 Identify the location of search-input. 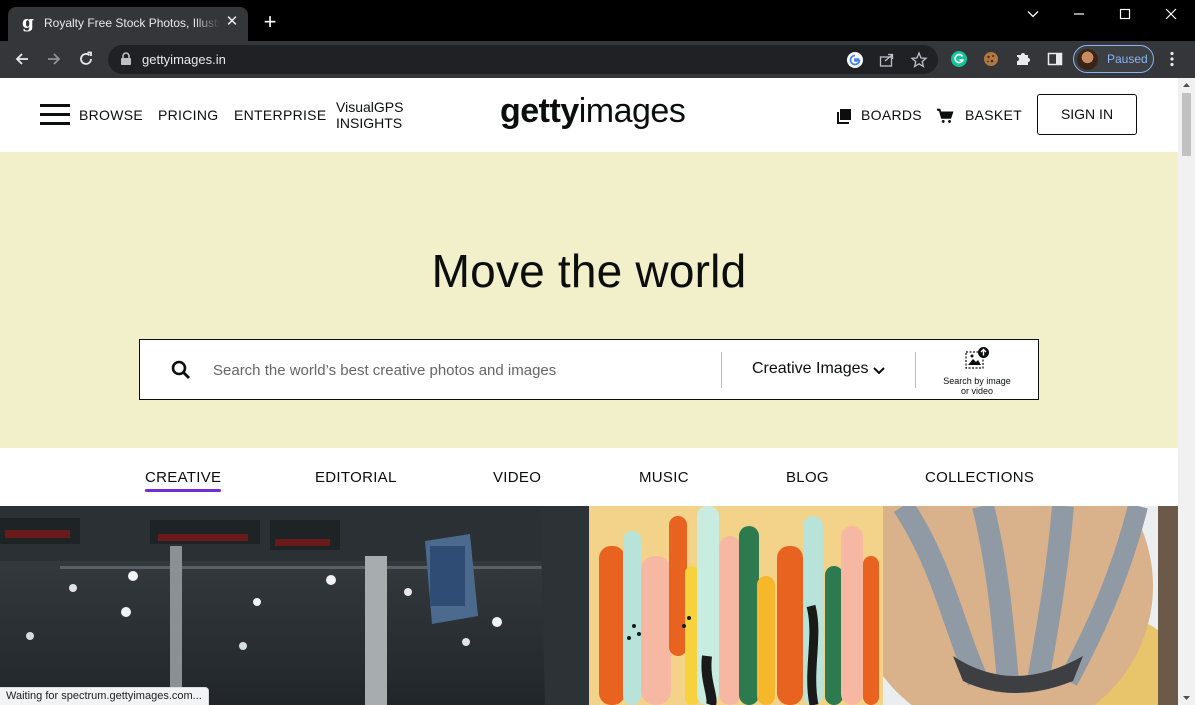
(463, 370).